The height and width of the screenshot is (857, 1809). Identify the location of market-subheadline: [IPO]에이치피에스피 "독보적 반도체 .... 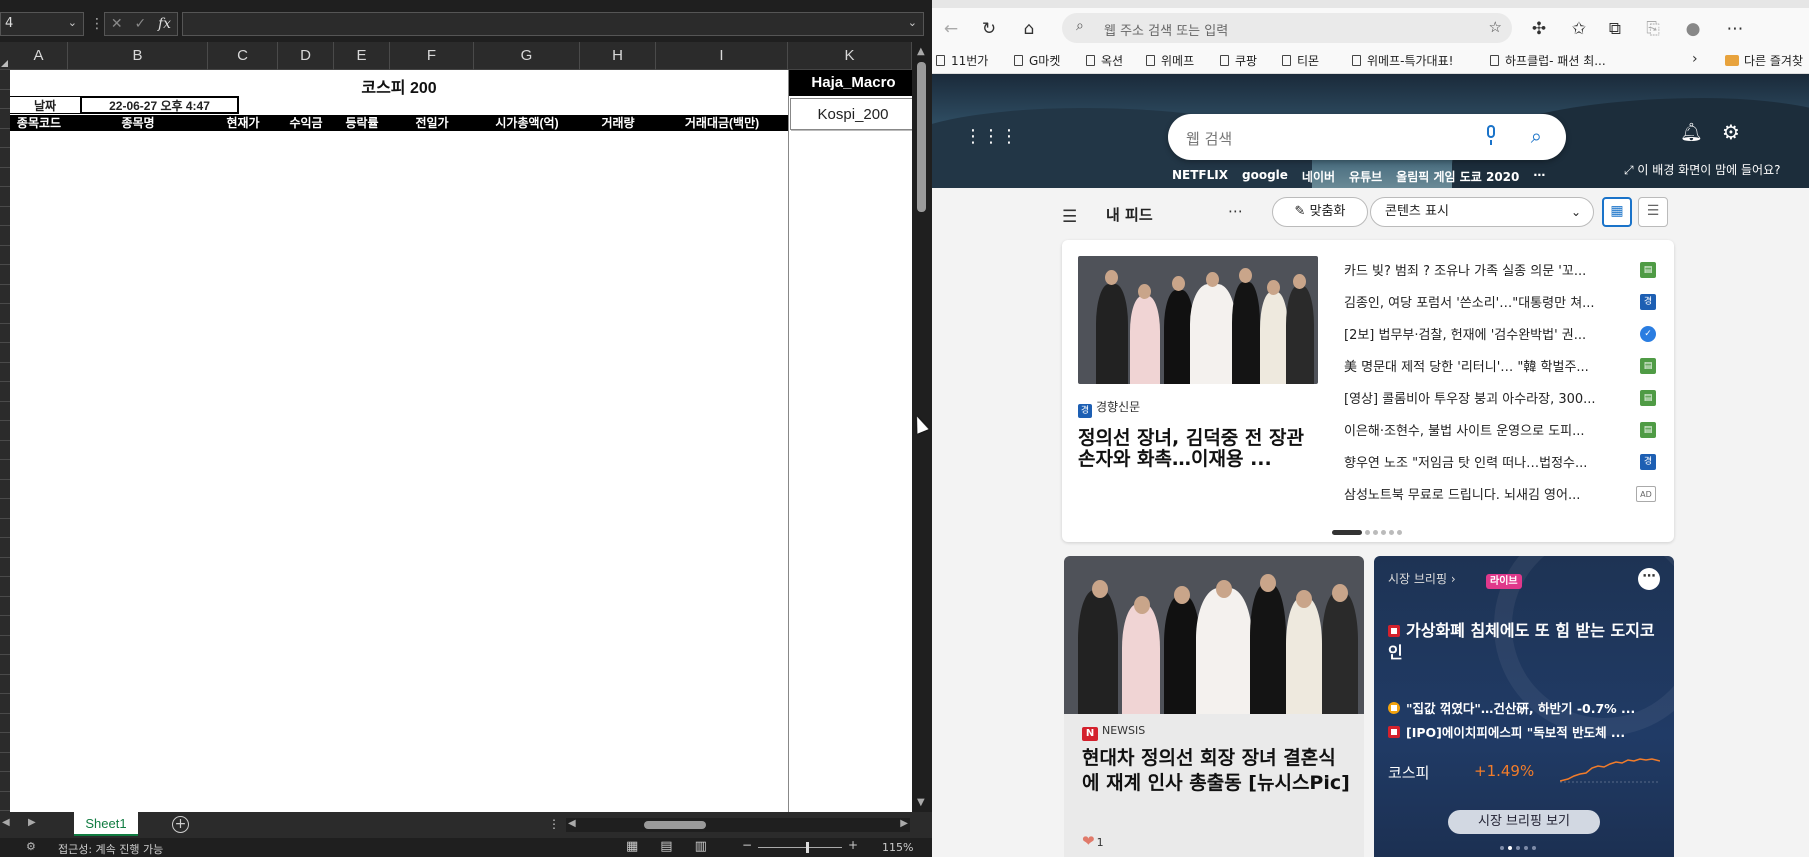
(1528, 731).